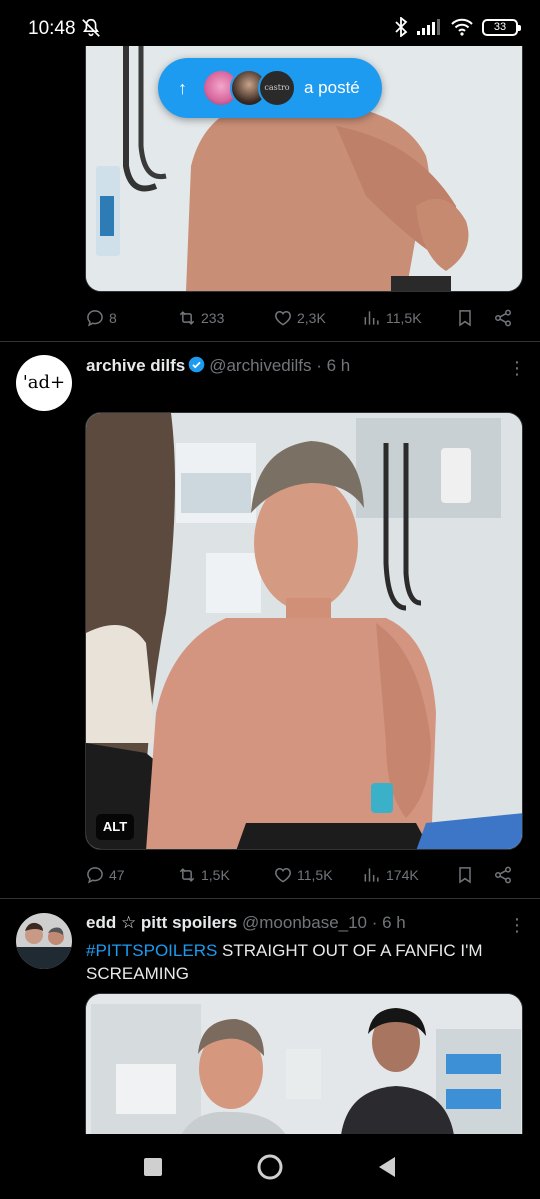 The width and height of the screenshot is (540, 1199). I want to click on avatar: castro, so click(277, 88).